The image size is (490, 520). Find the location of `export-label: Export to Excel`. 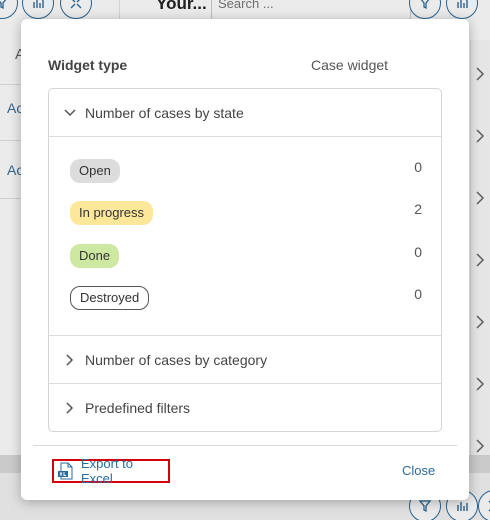

export-label: Export to Excel is located at coordinates (107, 471).